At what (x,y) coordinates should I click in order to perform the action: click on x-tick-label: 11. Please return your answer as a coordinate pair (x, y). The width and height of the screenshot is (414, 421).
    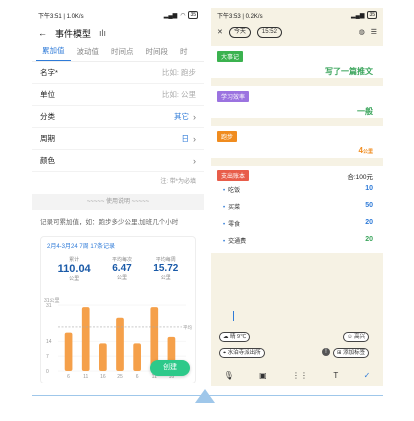
    Looking at the image, I should click on (85, 377).